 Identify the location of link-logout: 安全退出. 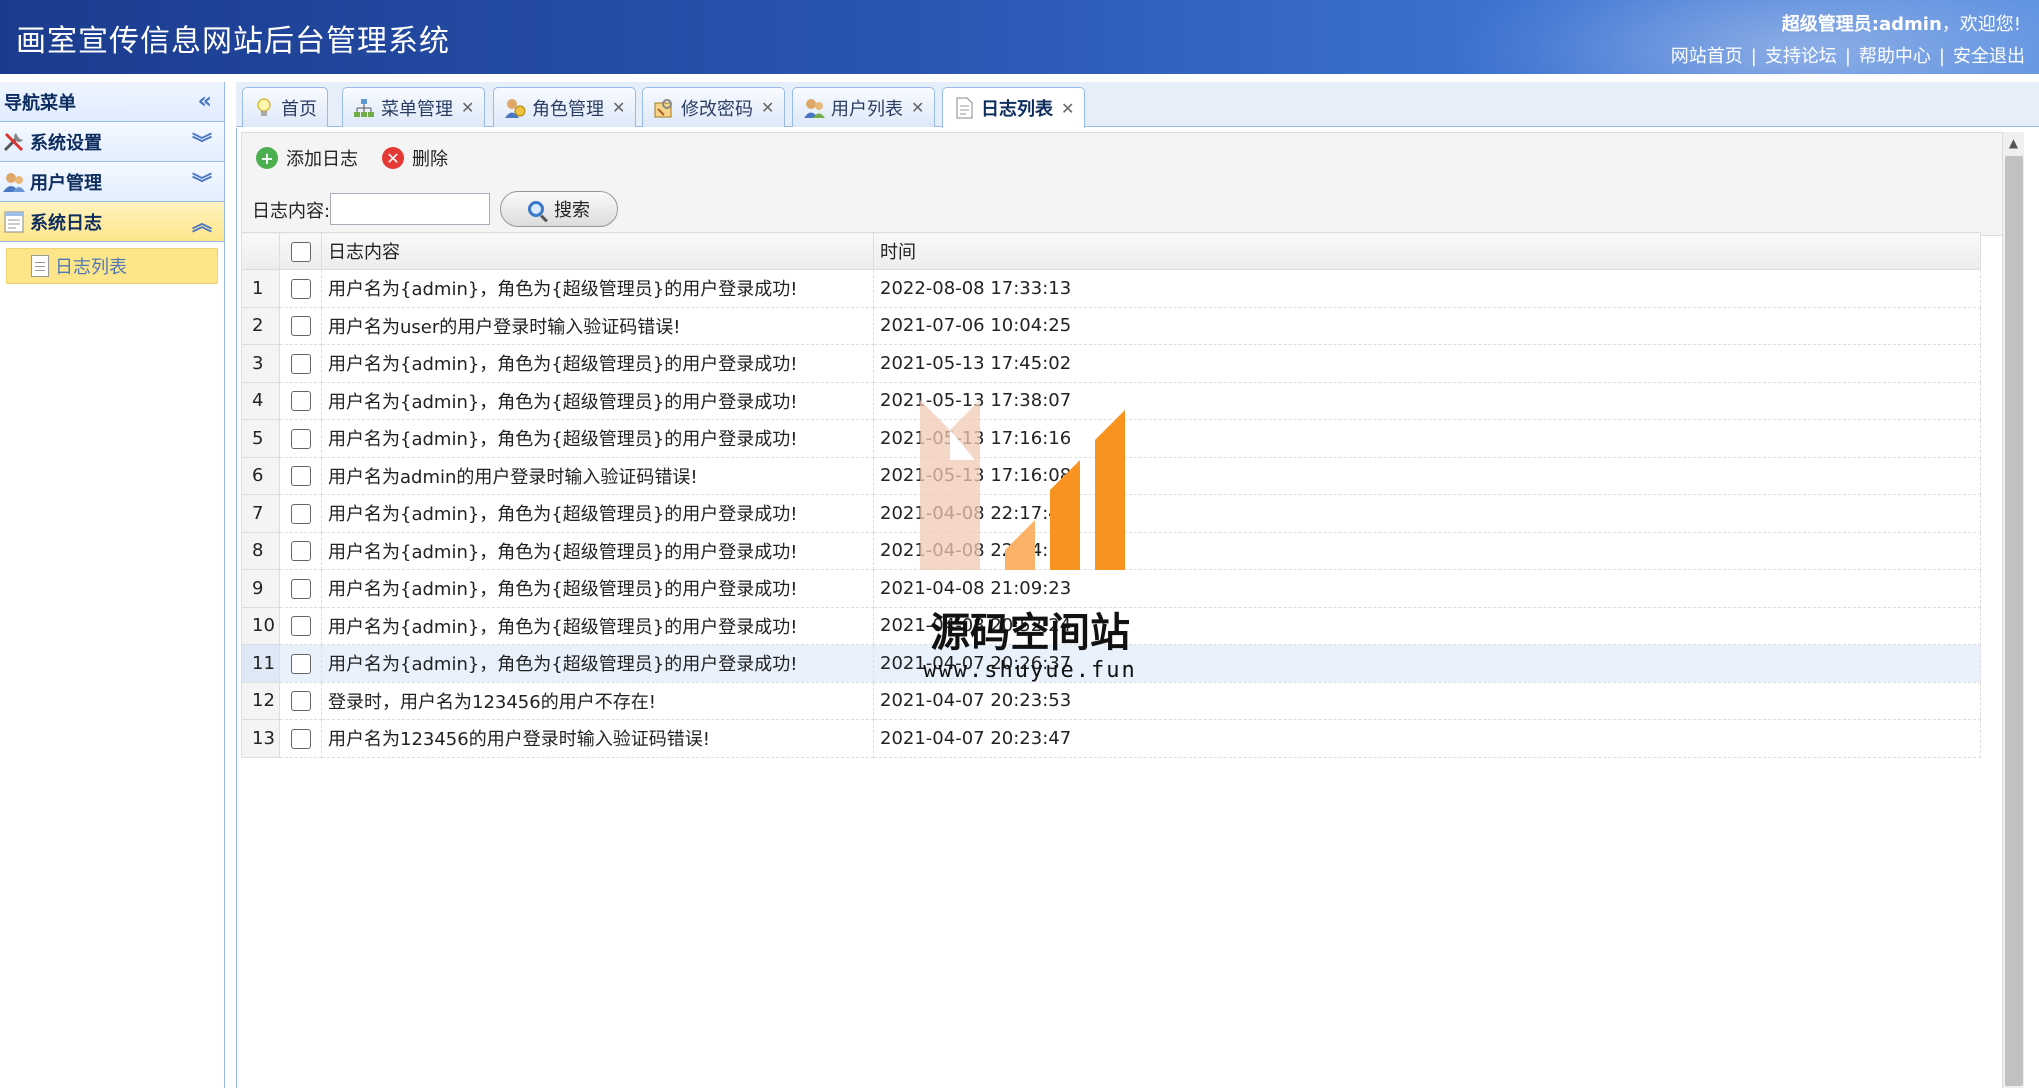
(1989, 56).